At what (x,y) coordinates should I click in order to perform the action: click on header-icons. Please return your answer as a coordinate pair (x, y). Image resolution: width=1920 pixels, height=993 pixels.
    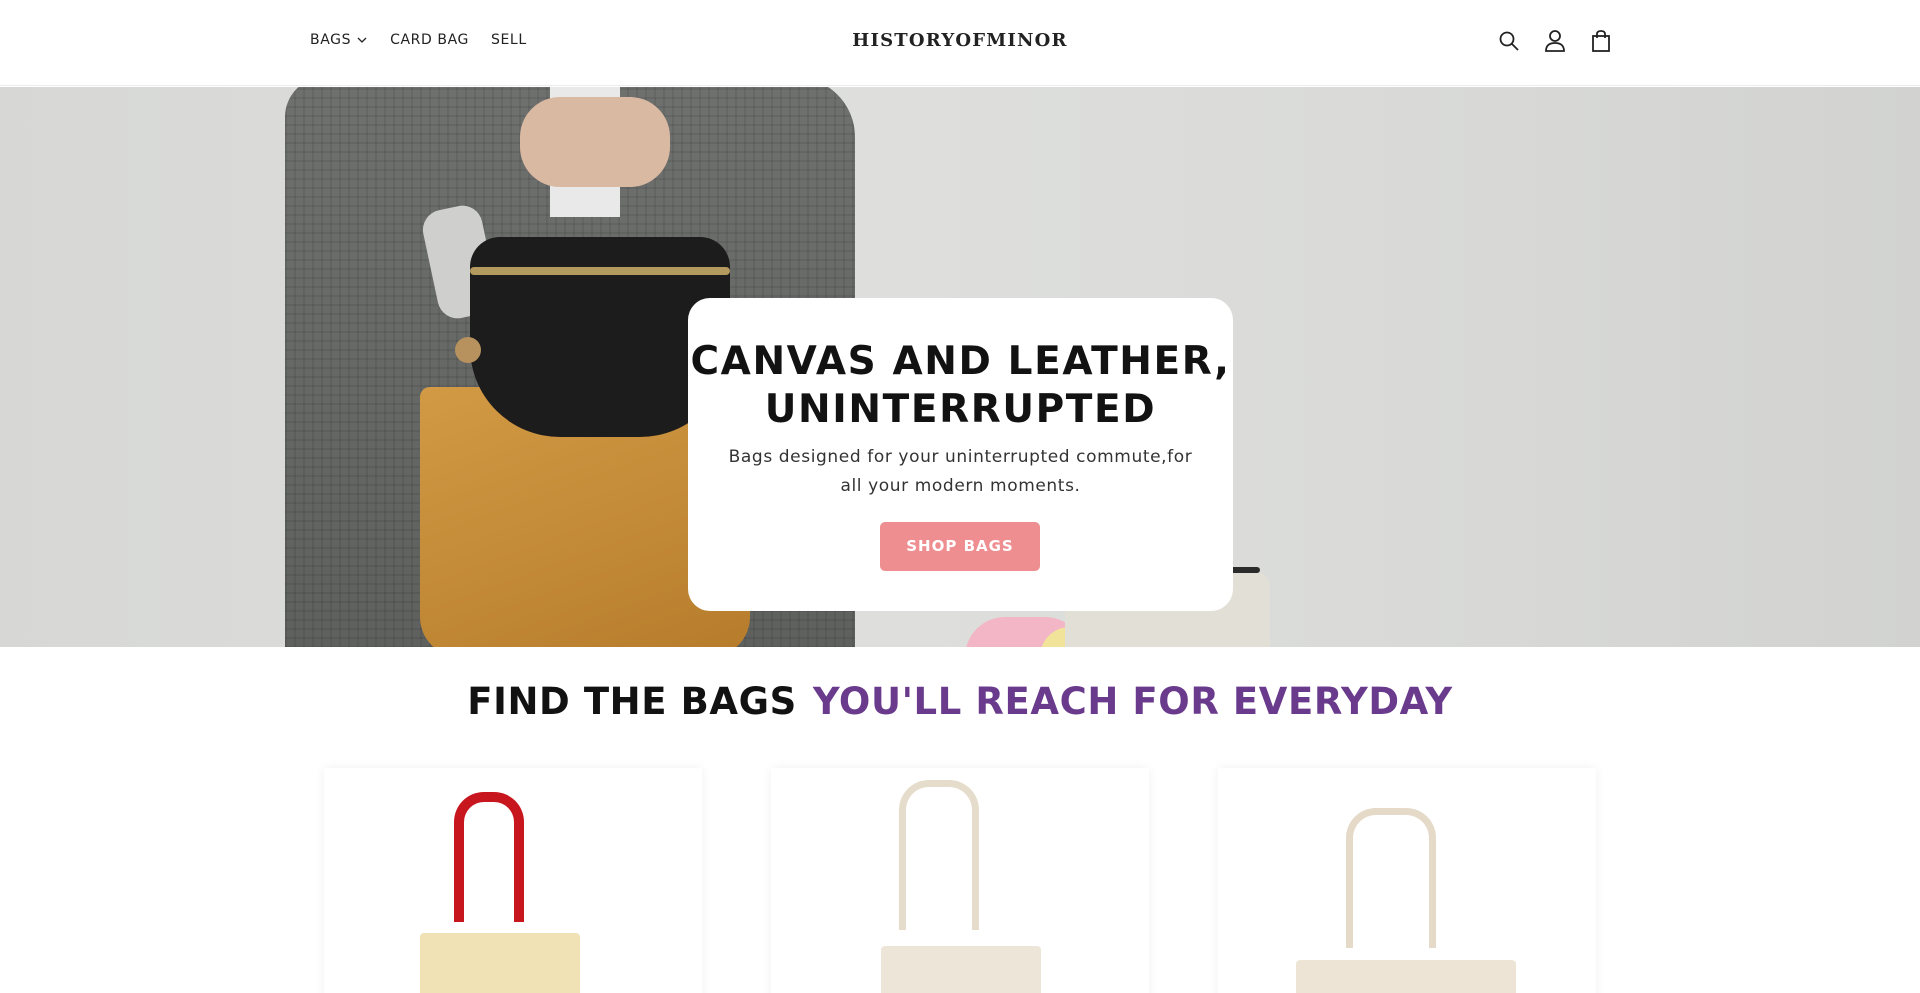
    Looking at the image, I should click on (1555, 41).